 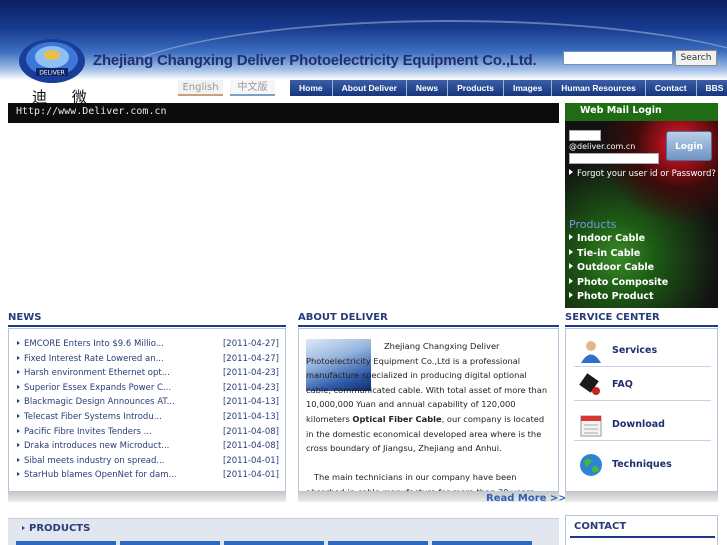 I want to click on service-label: Download, so click(x=638, y=424).